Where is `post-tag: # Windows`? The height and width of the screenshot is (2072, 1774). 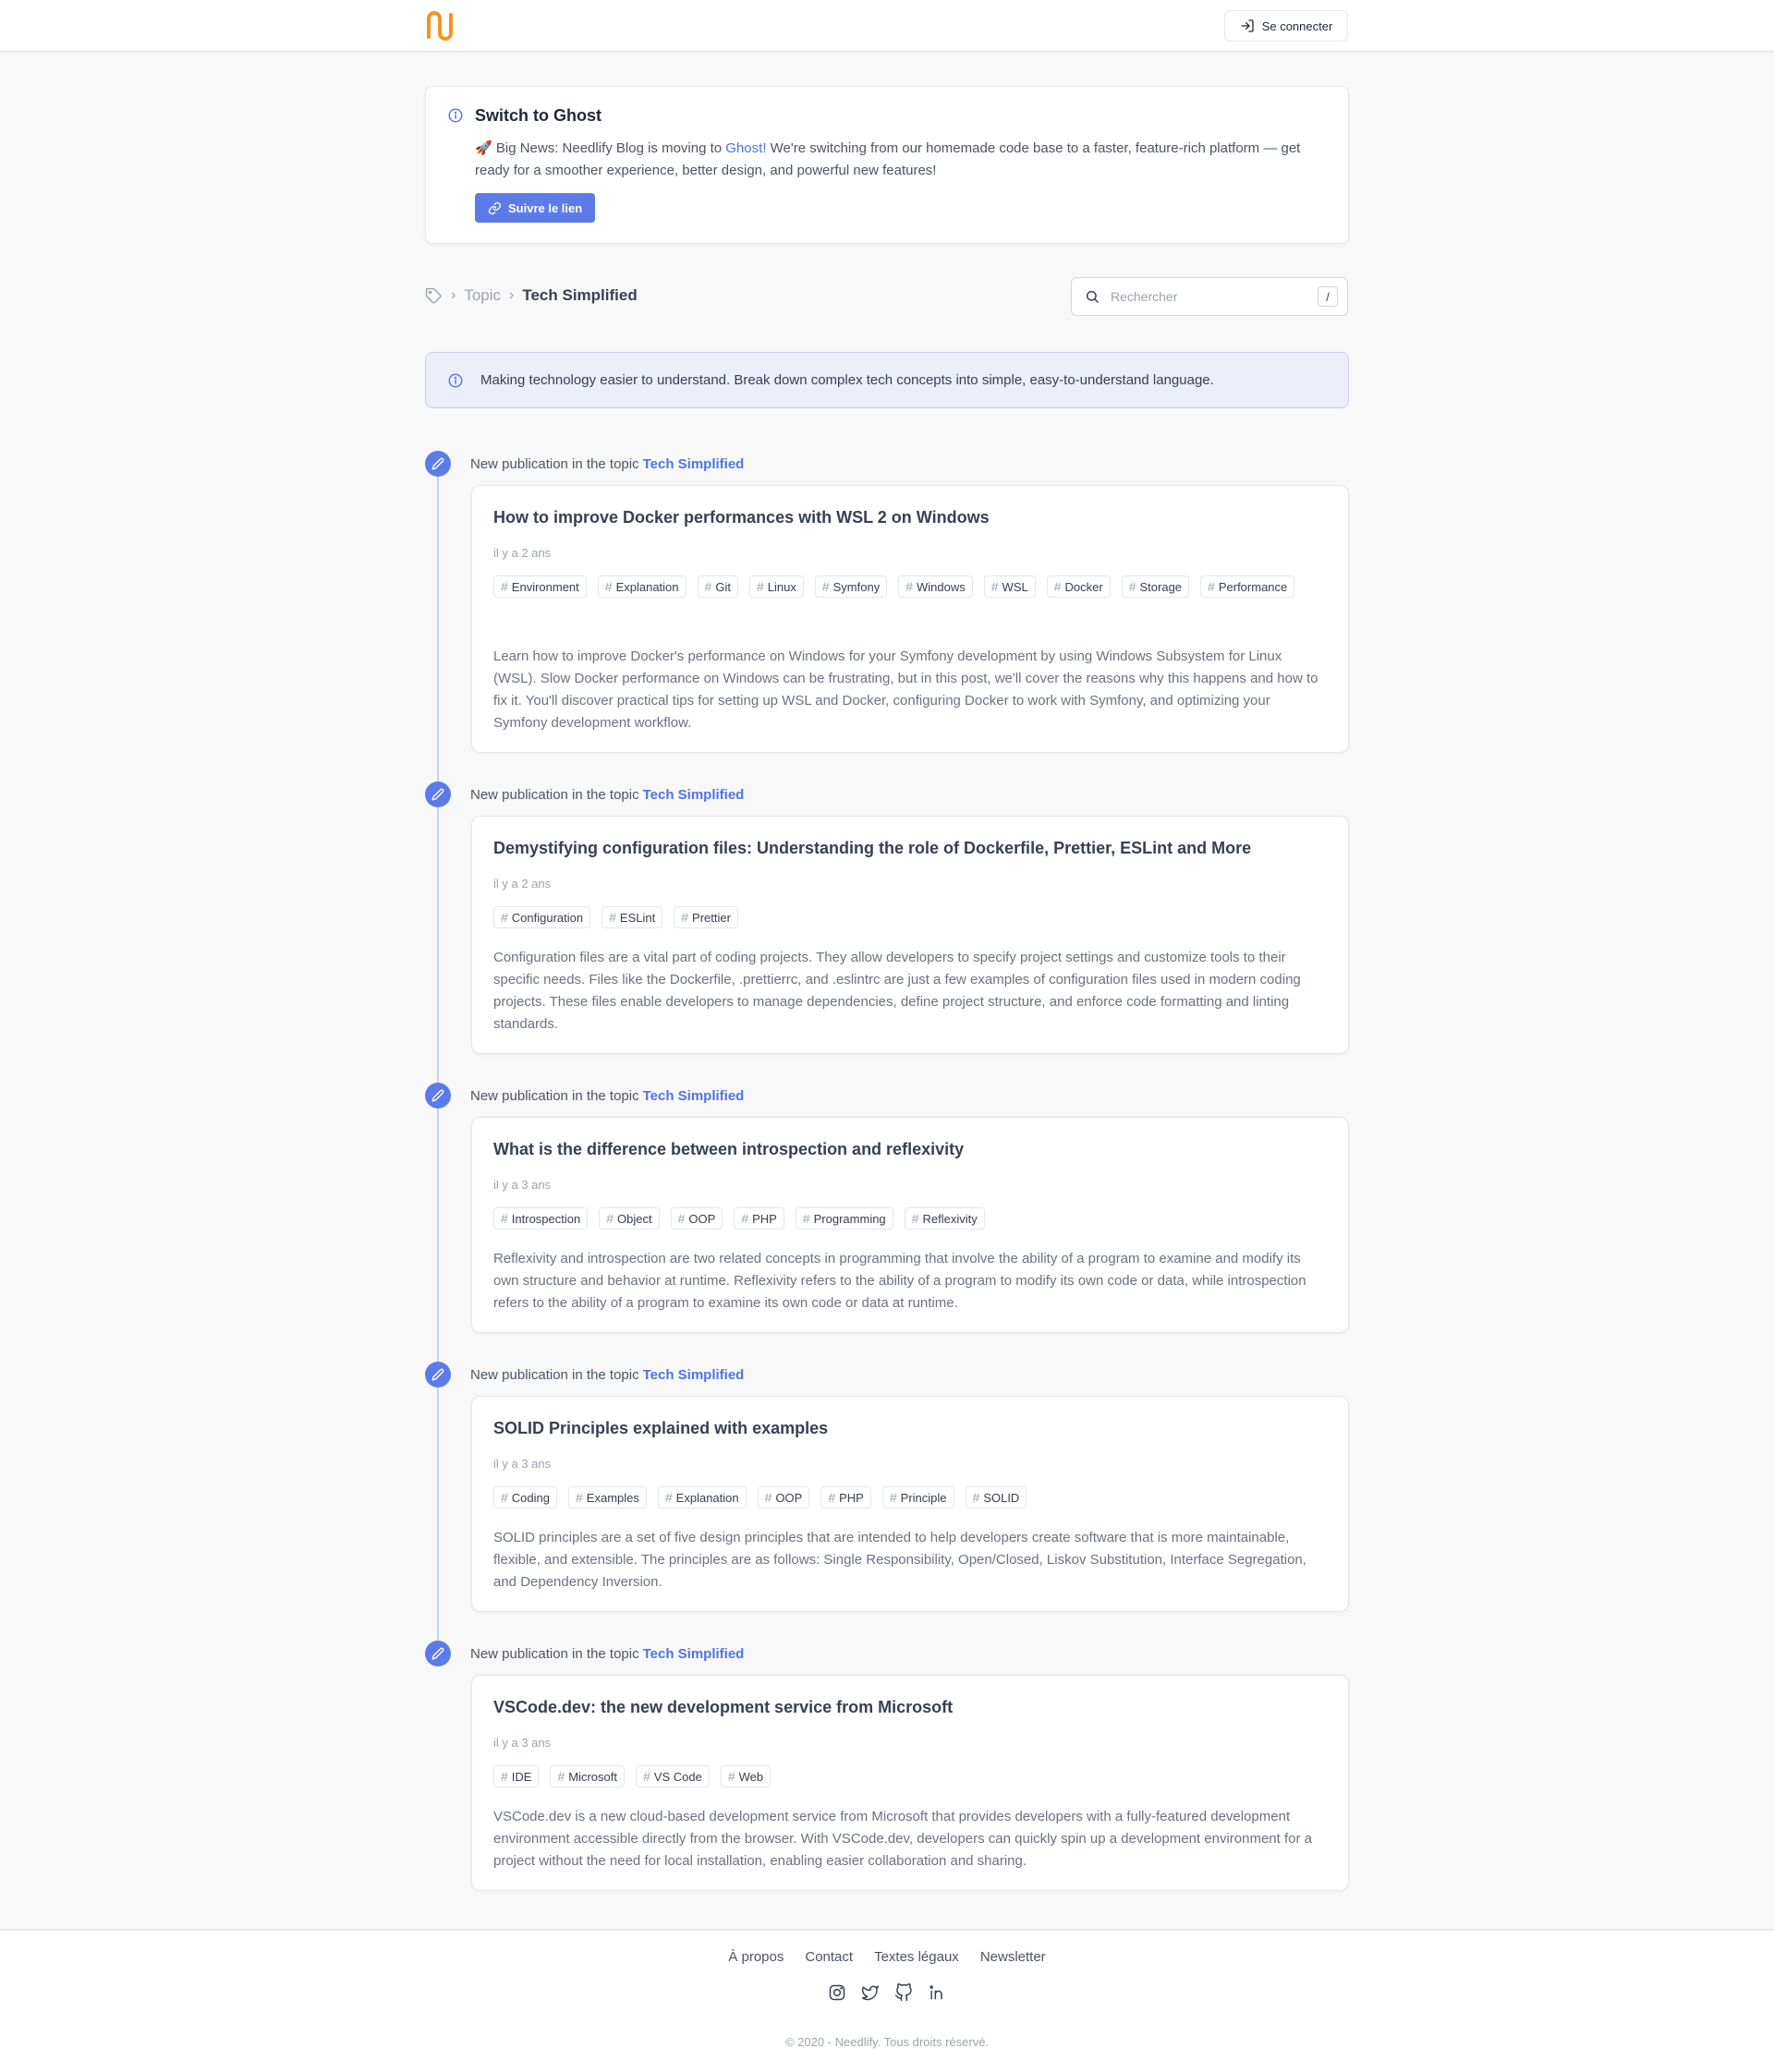 post-tag: # Windows is located at coordinates (935, 587).